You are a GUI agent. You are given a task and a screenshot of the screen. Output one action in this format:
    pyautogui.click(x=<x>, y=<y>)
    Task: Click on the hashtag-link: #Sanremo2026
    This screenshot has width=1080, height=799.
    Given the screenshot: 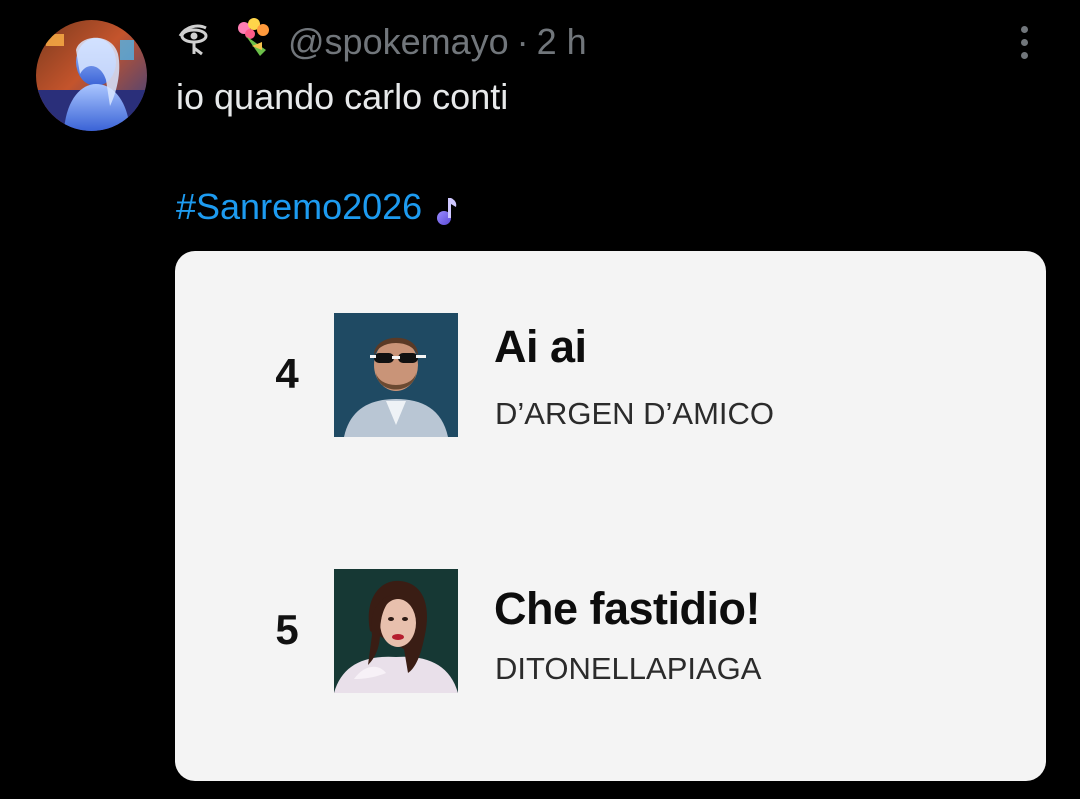 What is the action you would take?
    pyautogui.click(x=299, y=207)
    